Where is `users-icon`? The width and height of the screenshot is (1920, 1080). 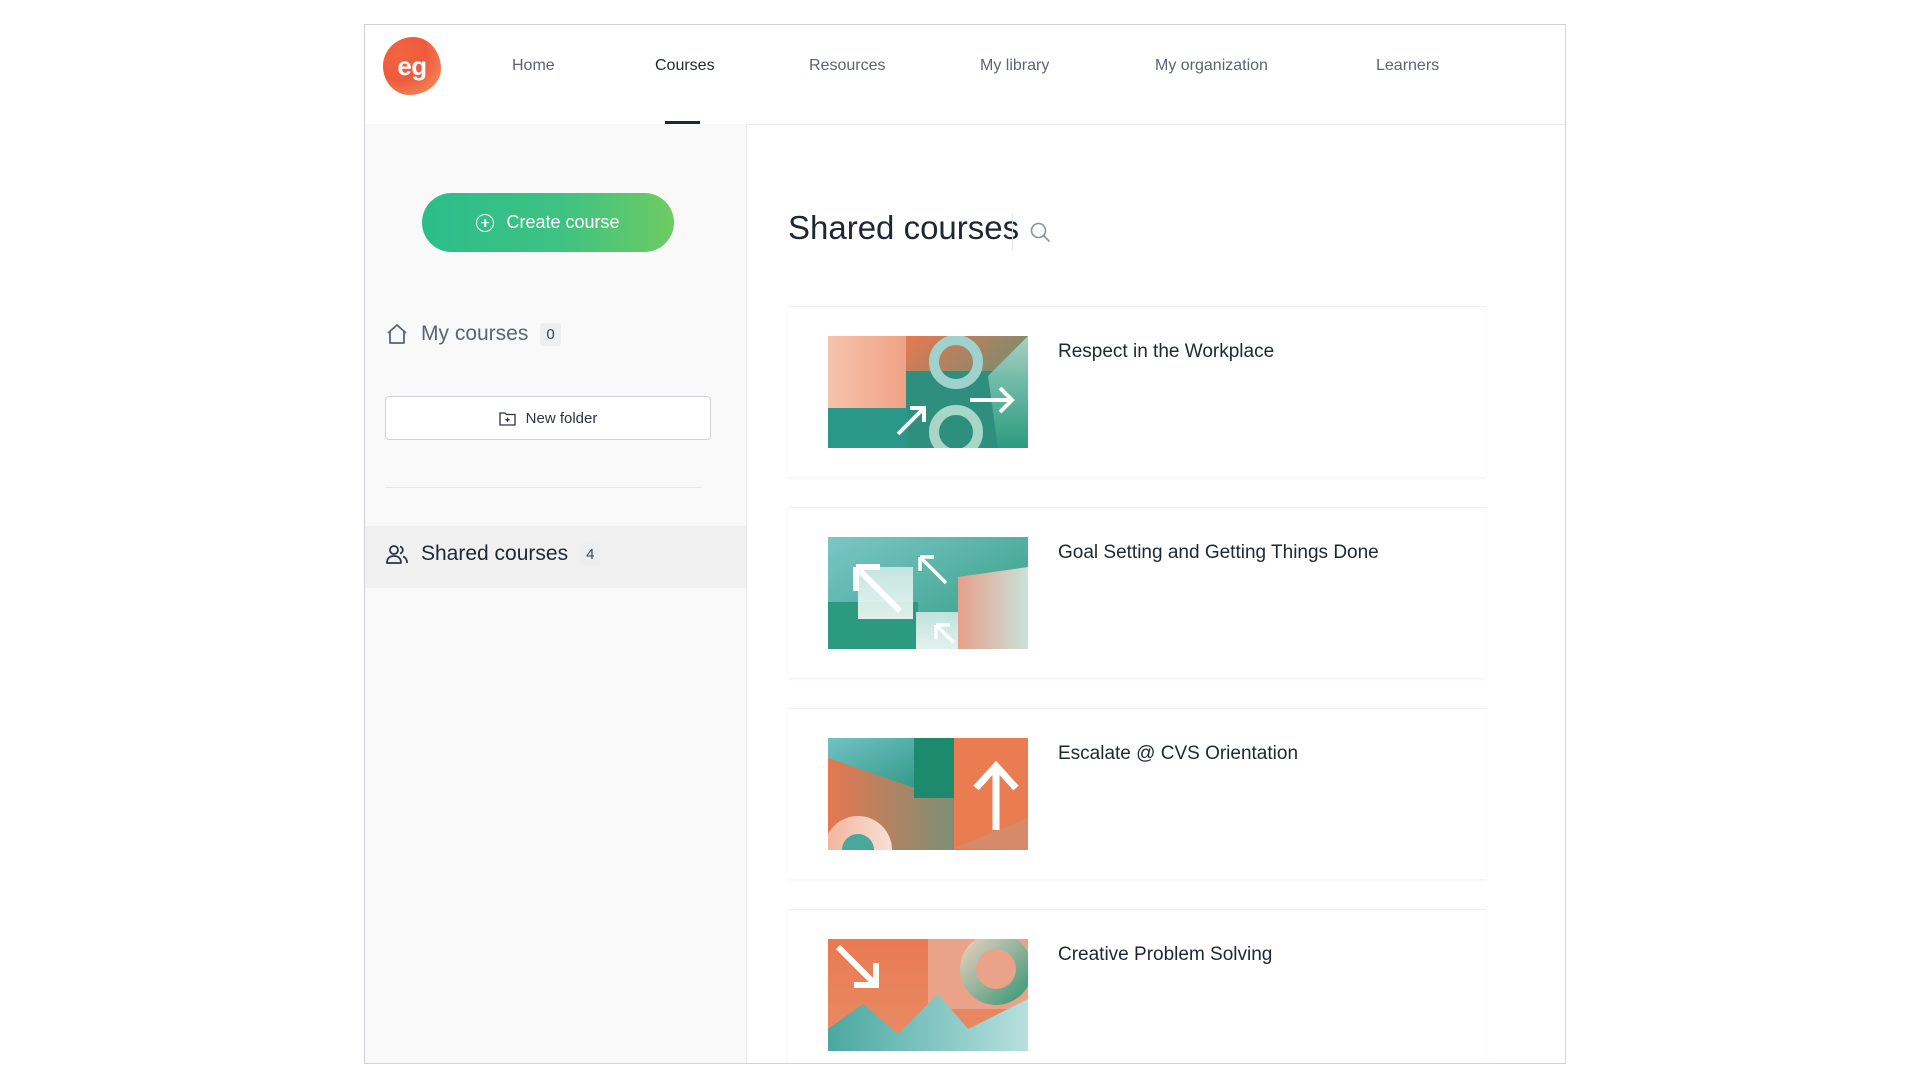 users-icon is located at coordinates (397, 554).